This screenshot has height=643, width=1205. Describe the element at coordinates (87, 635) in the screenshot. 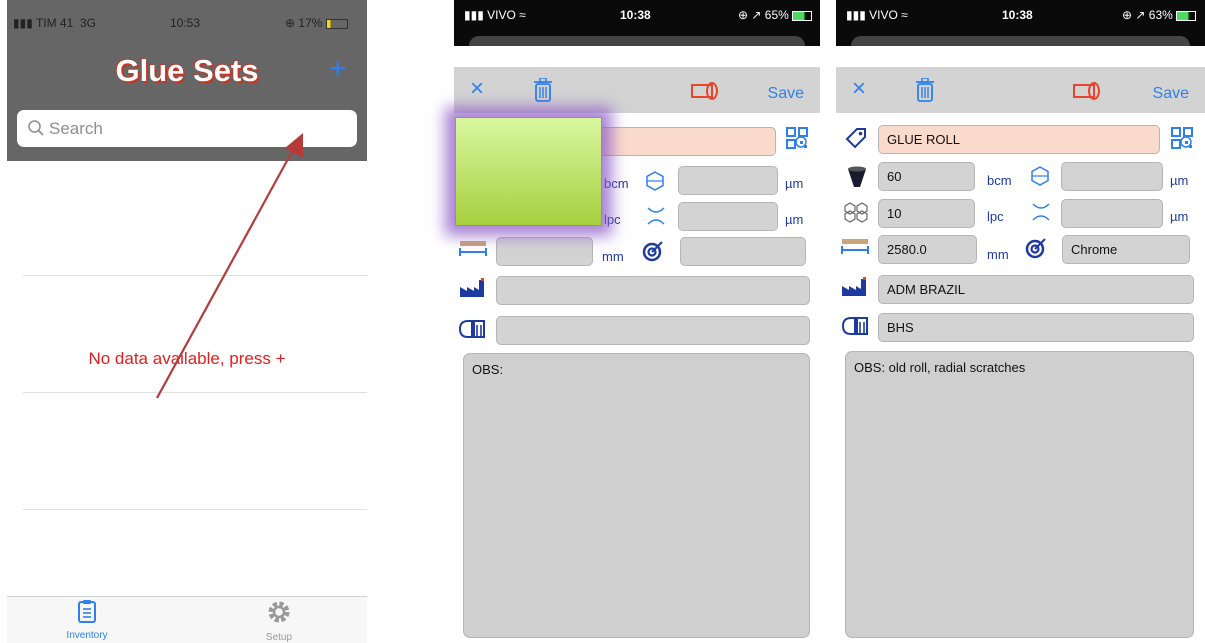

I see `tab-inventory-label: Inventory` at that location.